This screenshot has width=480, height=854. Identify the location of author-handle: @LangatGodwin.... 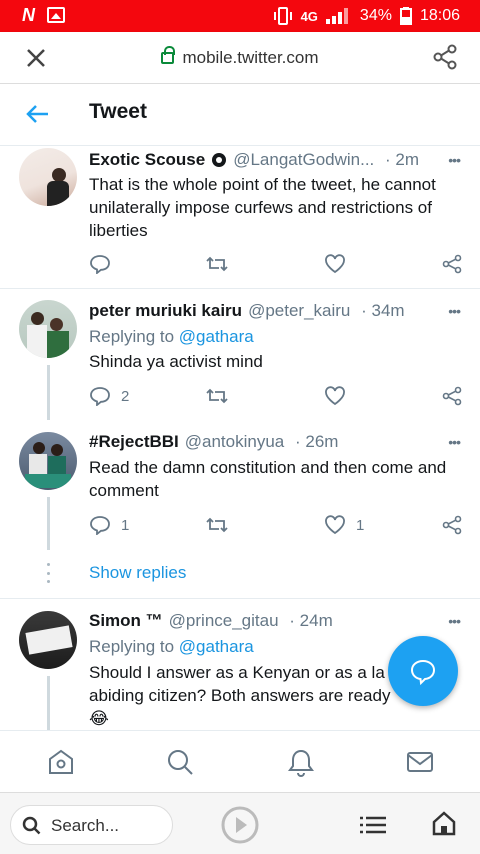
(303, 160).